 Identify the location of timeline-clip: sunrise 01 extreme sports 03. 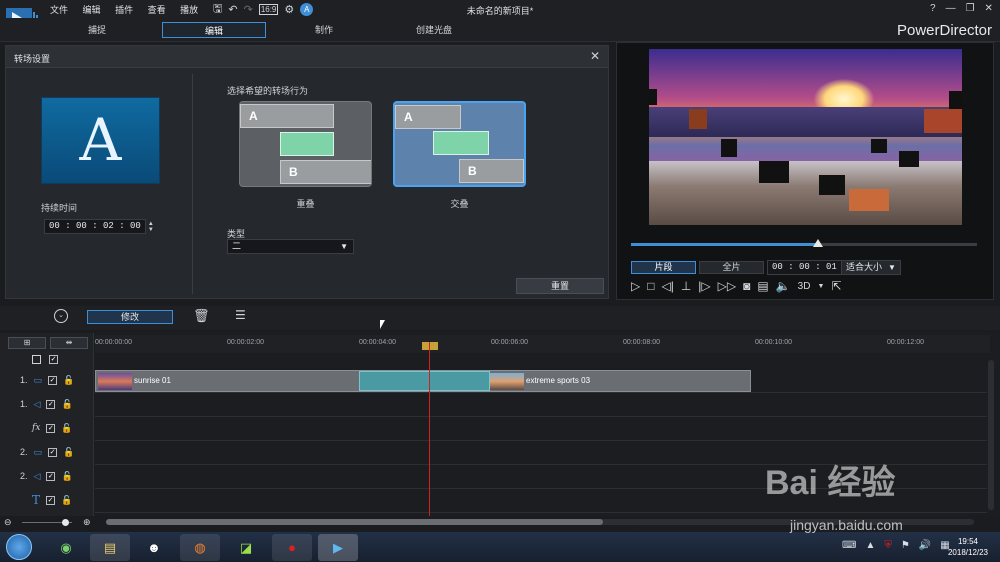
(423, 381).